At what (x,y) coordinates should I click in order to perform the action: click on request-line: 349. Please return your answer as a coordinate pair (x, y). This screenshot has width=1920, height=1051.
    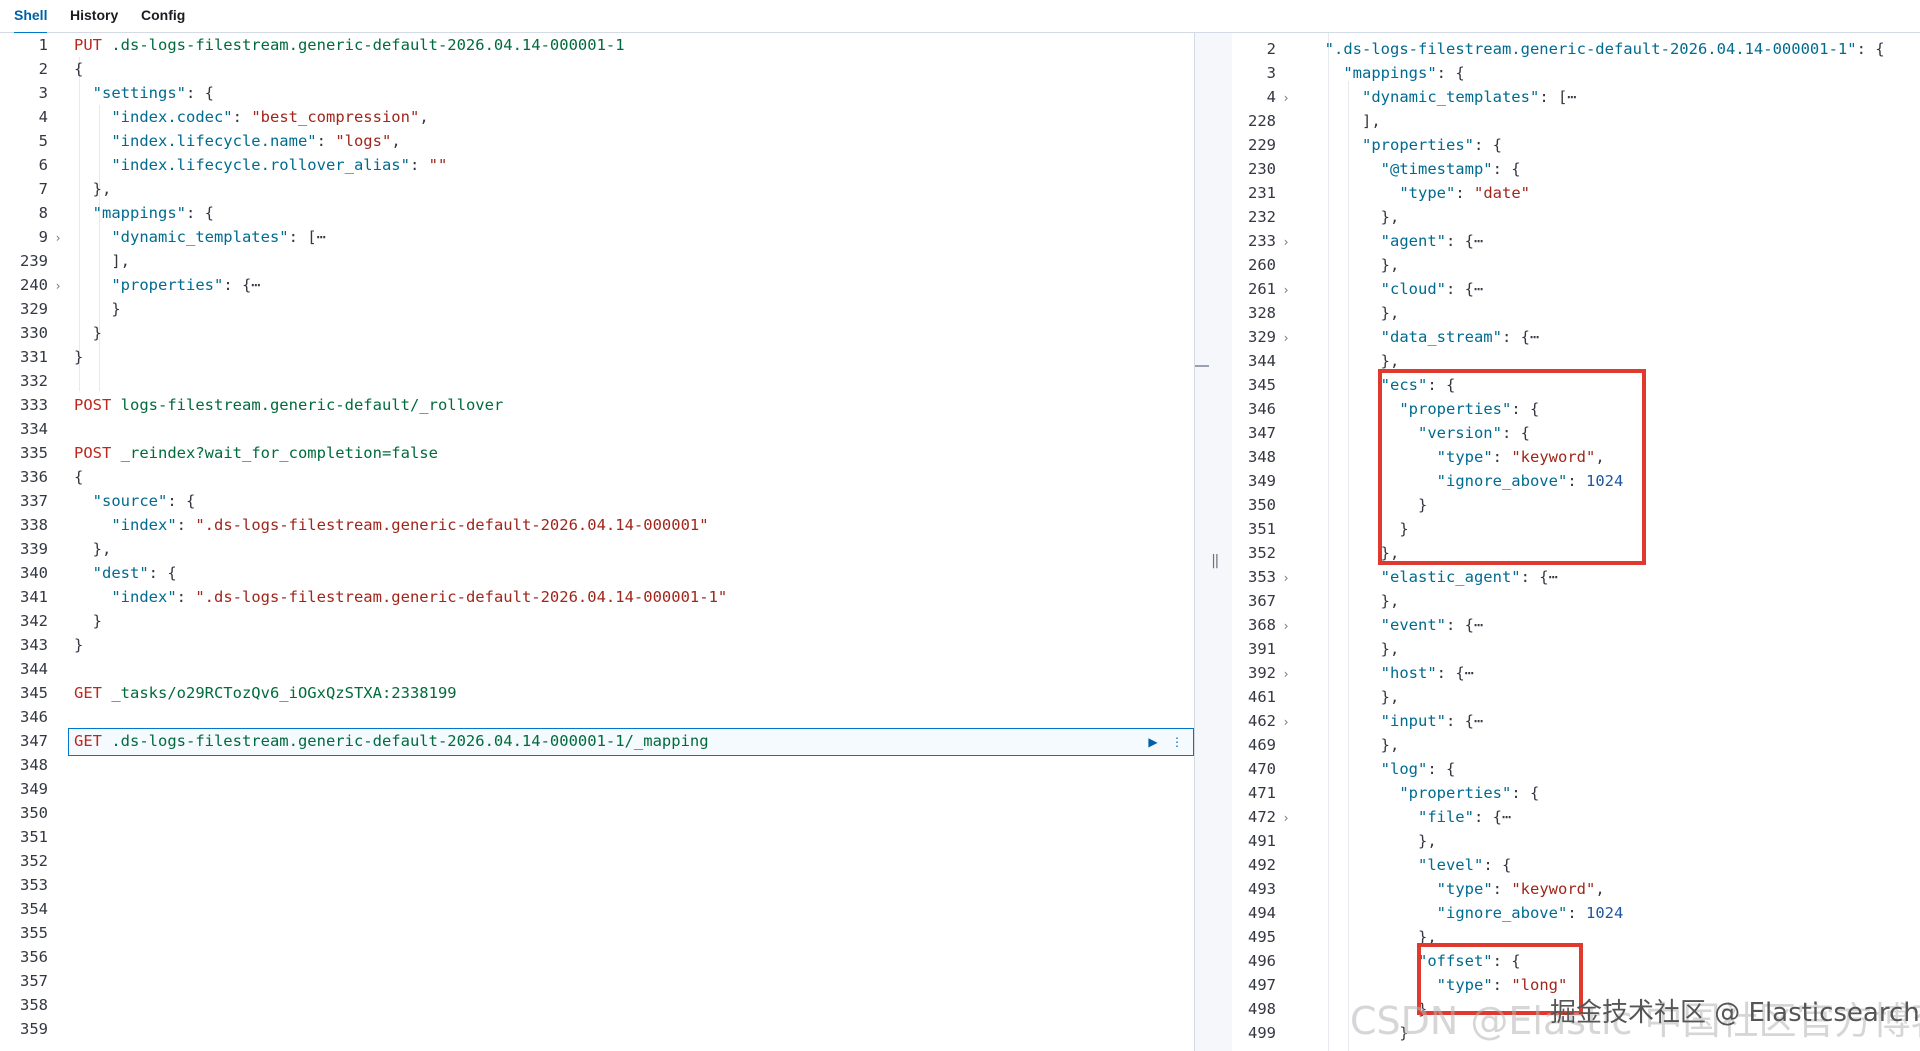
    Looking at the image, I should click on (37, 789).